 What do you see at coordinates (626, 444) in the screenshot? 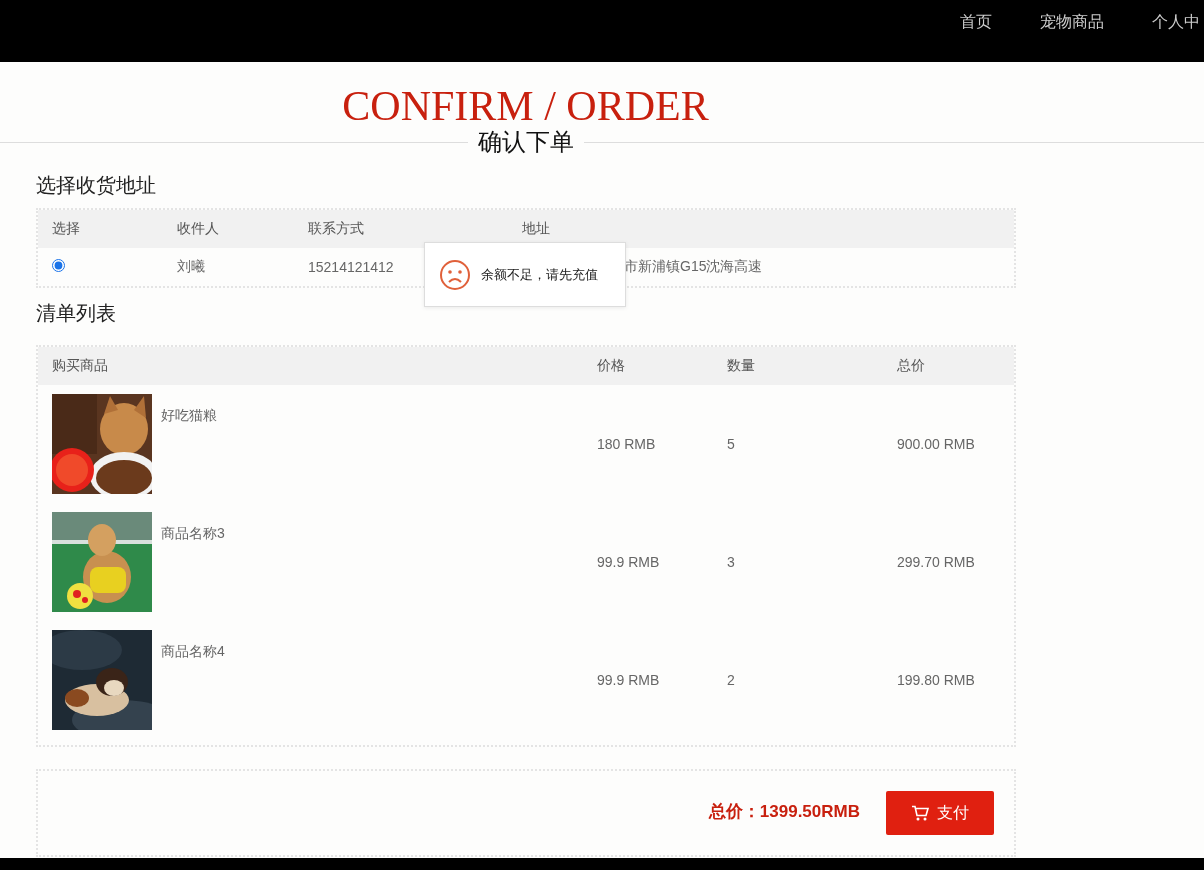
I see `table-cell-text: 180 RMB` at bounding box center [626, 444].